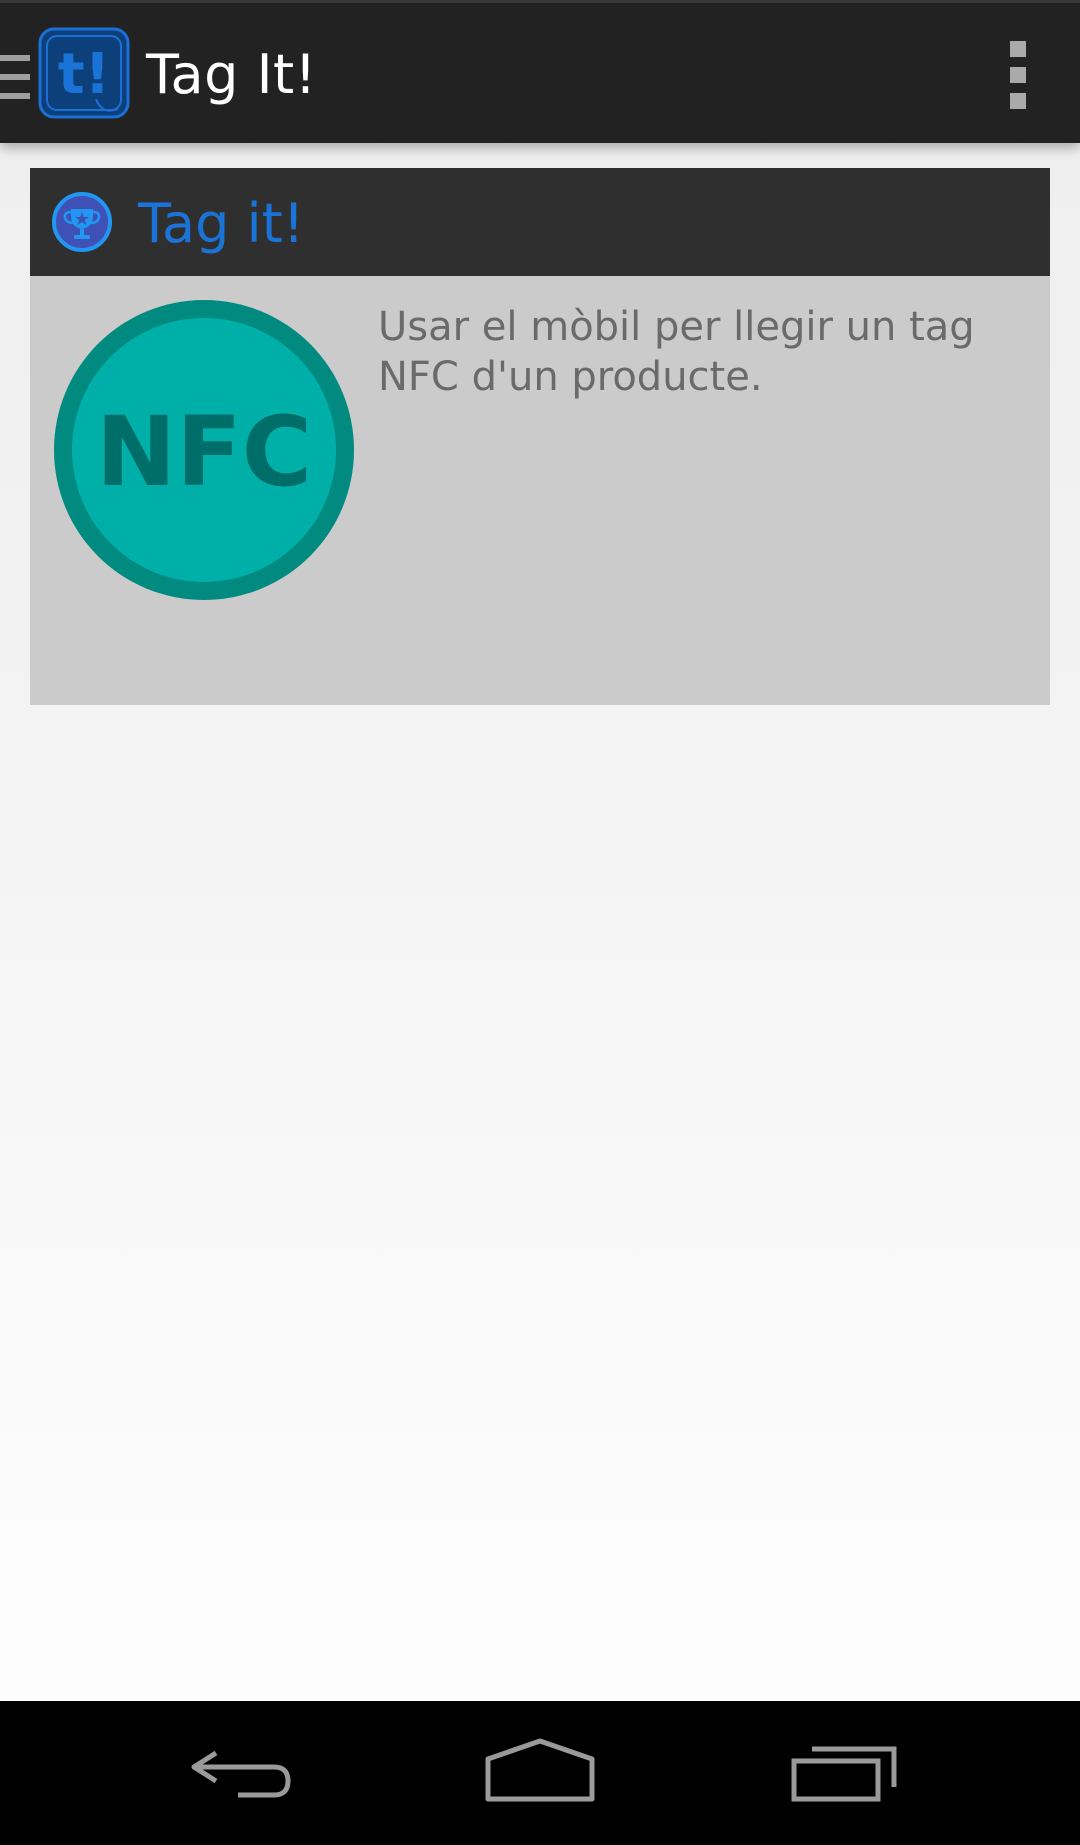 The image size is (1080, 1845). Describe the element at coordinates (231, 74) in the screenshot. I see `app-title: Tag It!` at that location.